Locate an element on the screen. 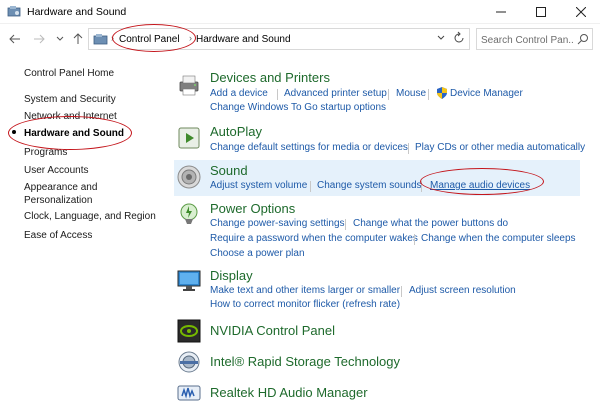 The image size is (600, 412). section-realtek-audio: Realtek HD Audio Manager is located at coordinates (377, 393).